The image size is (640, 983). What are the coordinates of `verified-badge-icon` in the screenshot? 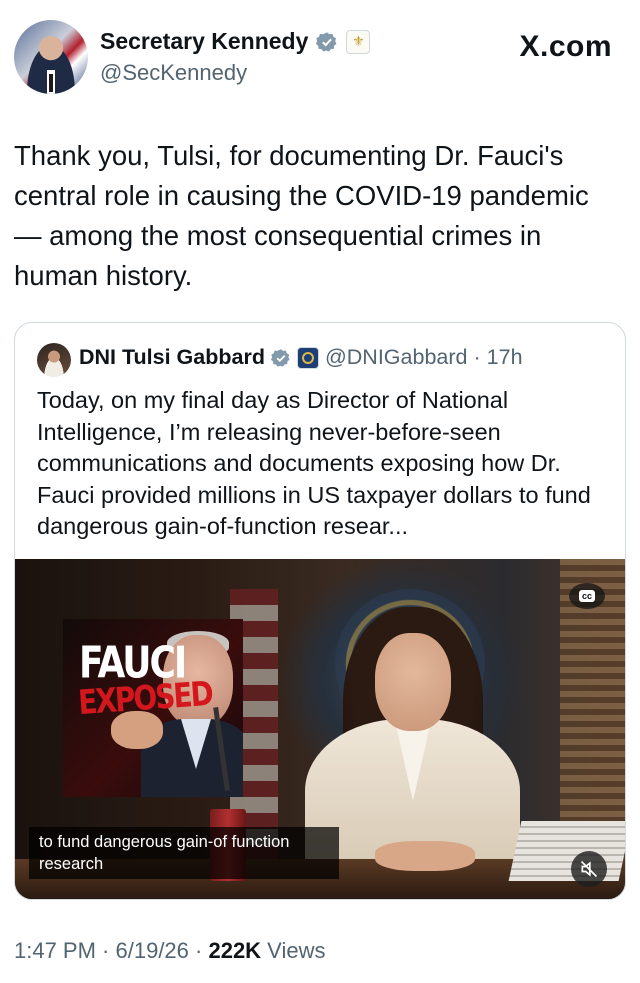 It's located at (326, 41).